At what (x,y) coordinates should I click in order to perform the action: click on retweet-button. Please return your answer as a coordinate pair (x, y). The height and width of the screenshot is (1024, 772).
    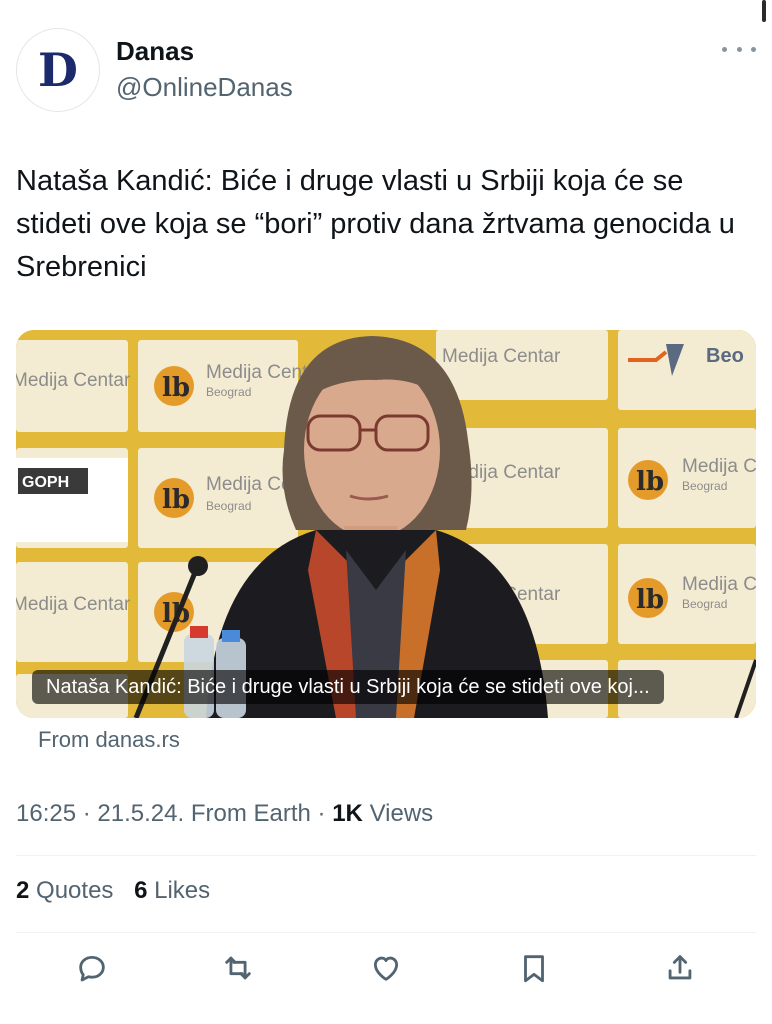
    Looking at the image, I should click on (238, 968).